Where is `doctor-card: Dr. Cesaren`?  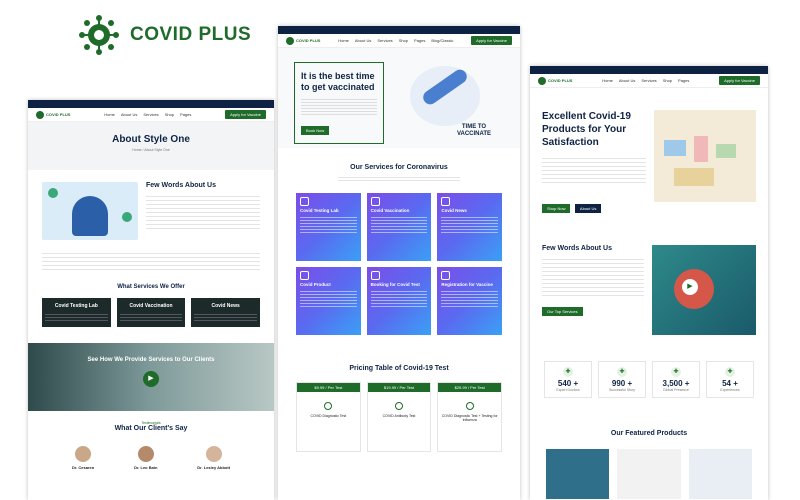 doctor-card: Dr. Cesaren is located at coordinates (83, 458).